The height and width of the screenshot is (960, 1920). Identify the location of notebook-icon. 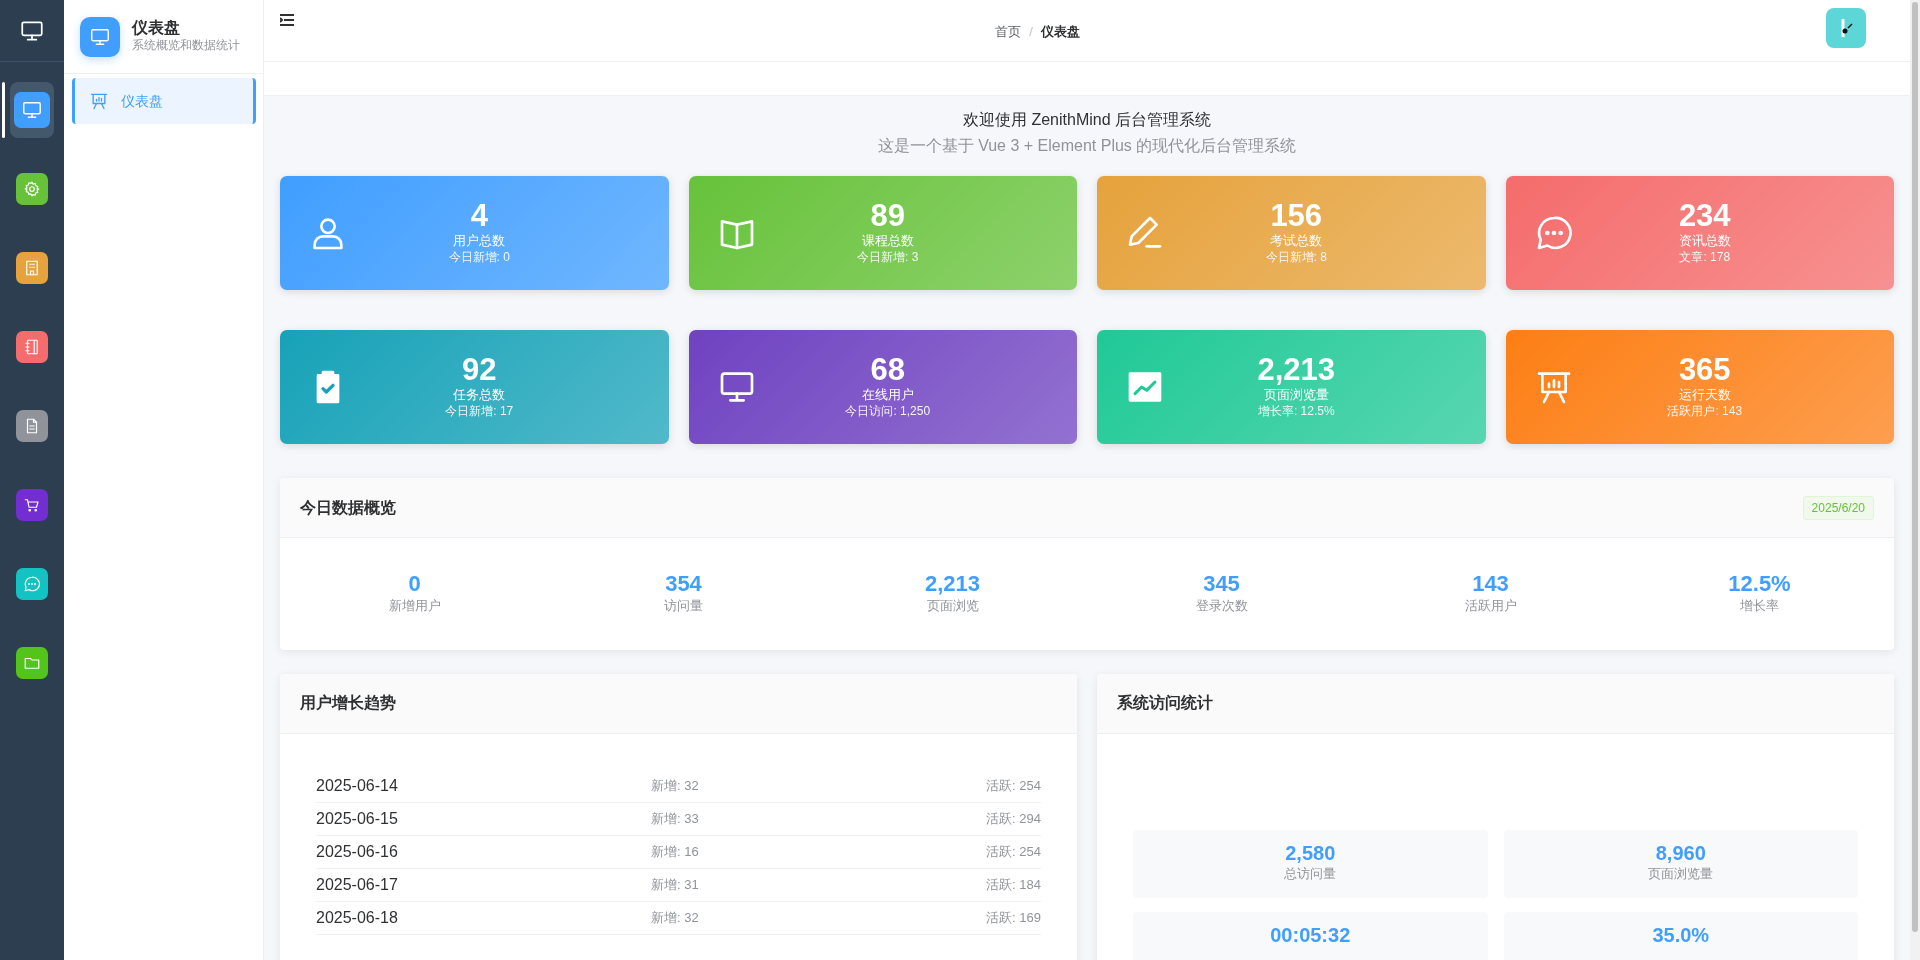
(32, 347).